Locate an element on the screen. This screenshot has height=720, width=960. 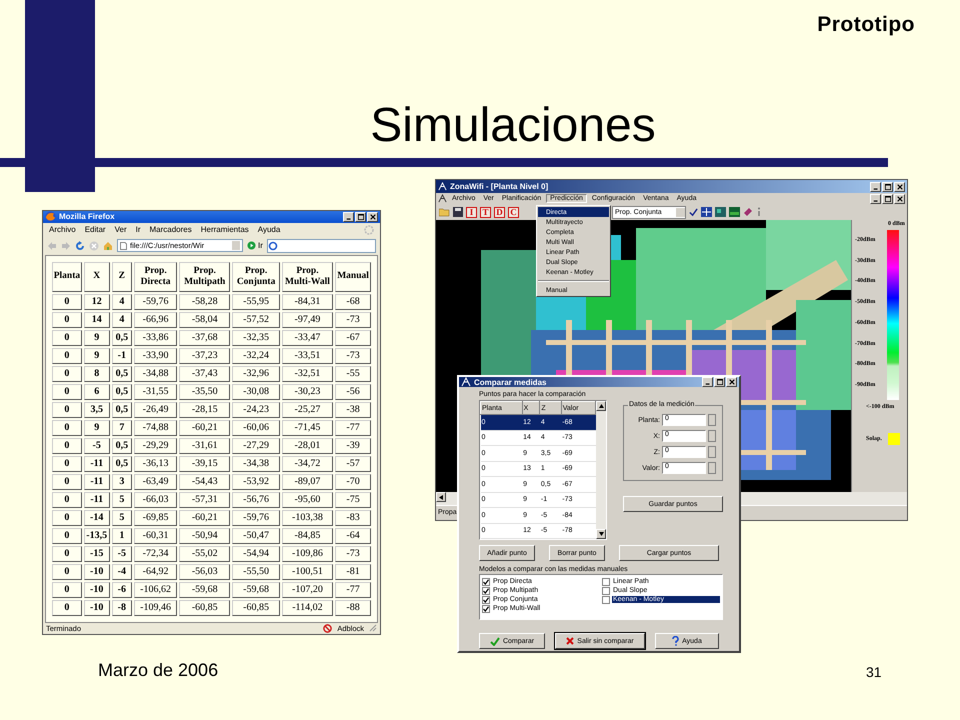
table-cell: -54,43 is located at coordinates (204, 482).